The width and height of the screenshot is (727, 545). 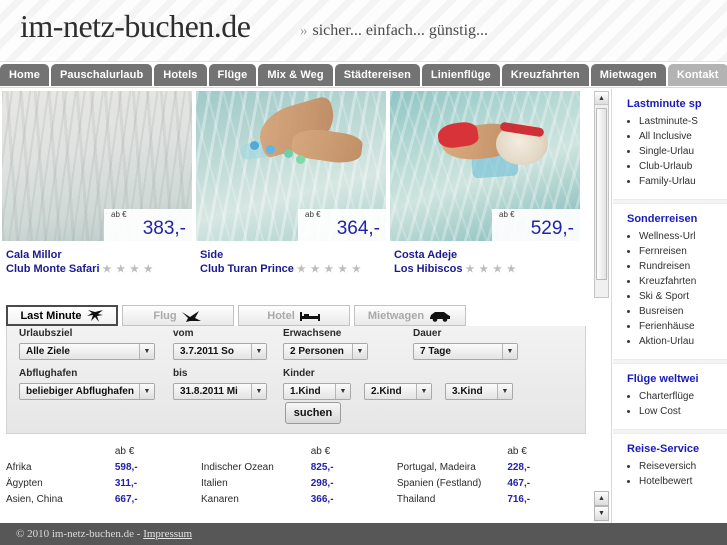 What do you see at coordinates (124, 451) in the screenshot?
I see `th-price-1: ab €` at bounding box center [124, 451].